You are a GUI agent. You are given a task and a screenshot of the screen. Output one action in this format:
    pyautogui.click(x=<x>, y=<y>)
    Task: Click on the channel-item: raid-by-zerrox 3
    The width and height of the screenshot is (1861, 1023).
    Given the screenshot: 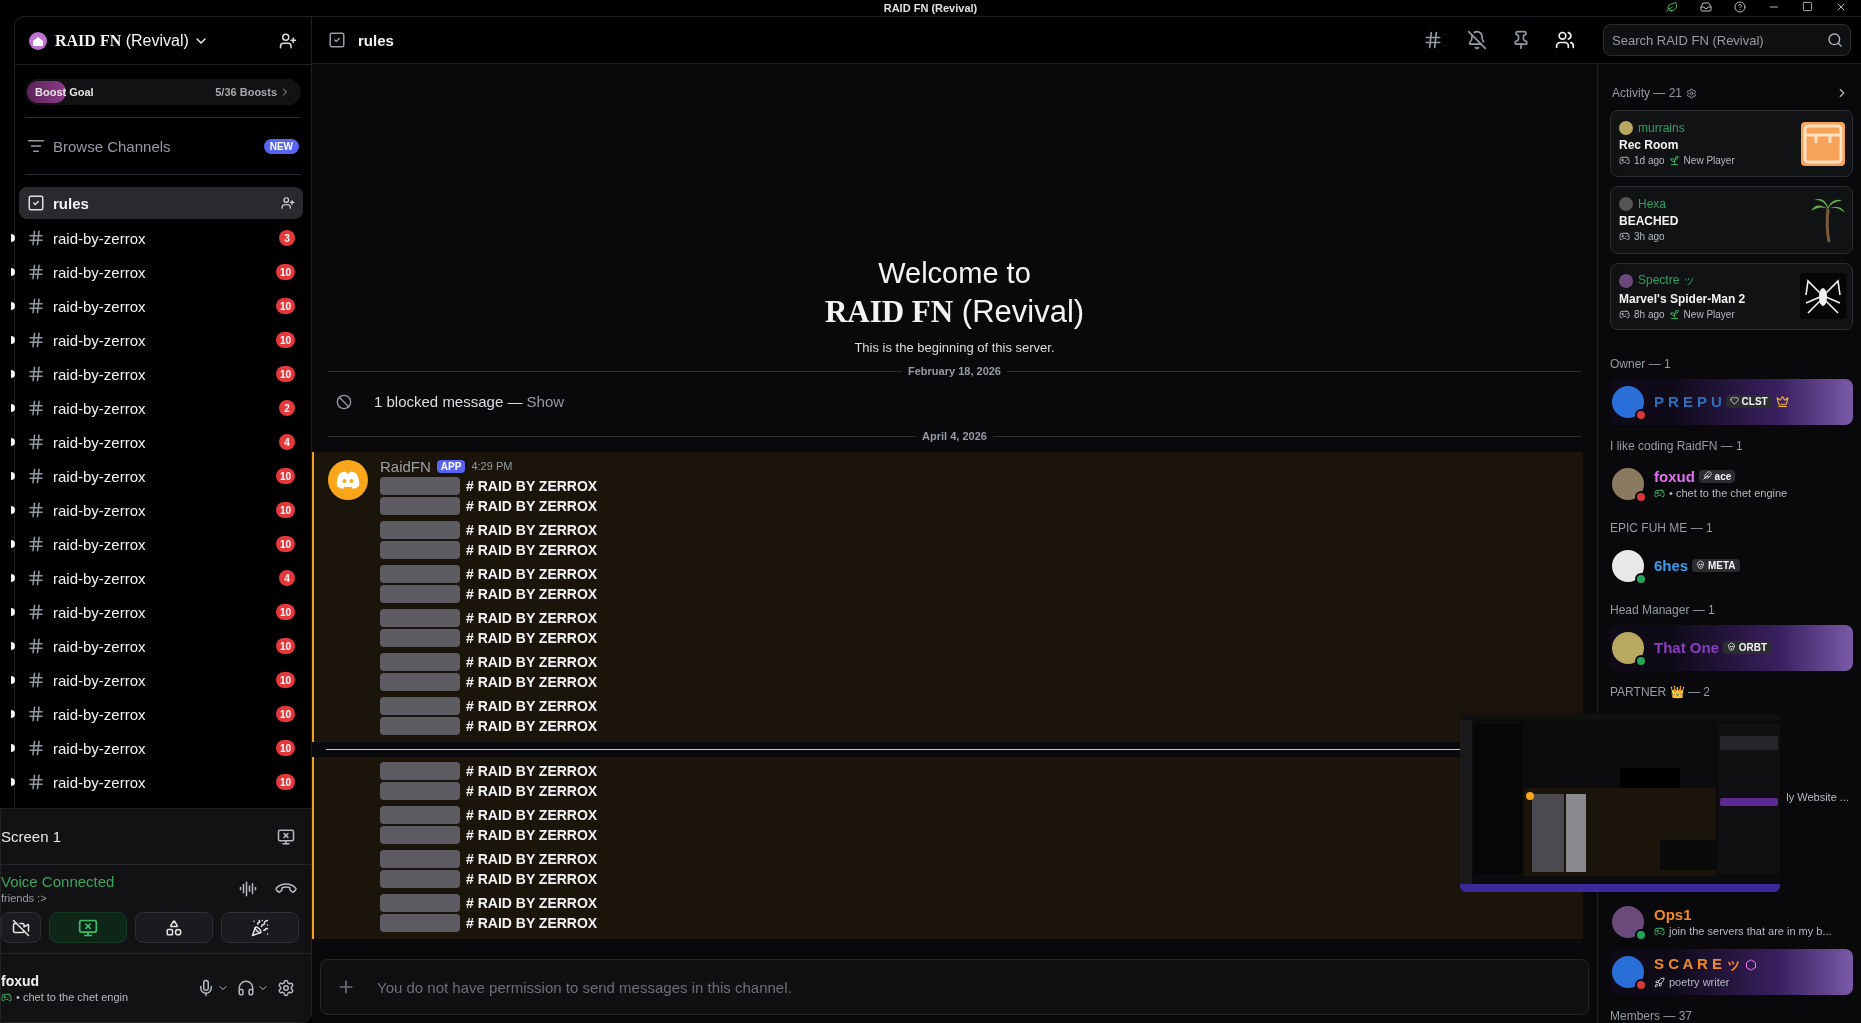 What is the action you would take?
    pyautogui.click(x=161, y=238)
    